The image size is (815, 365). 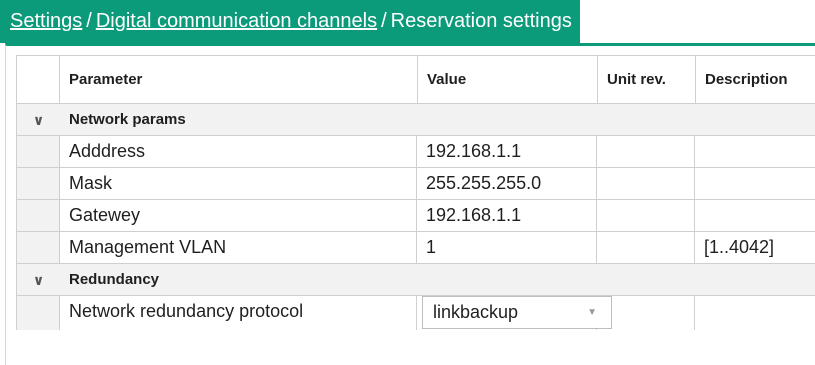 What do you see at coordinates (481, 21) in the screenshot?
I see `breadcrumb-current-page: Reservation settings` at bounding box center [481, 21].